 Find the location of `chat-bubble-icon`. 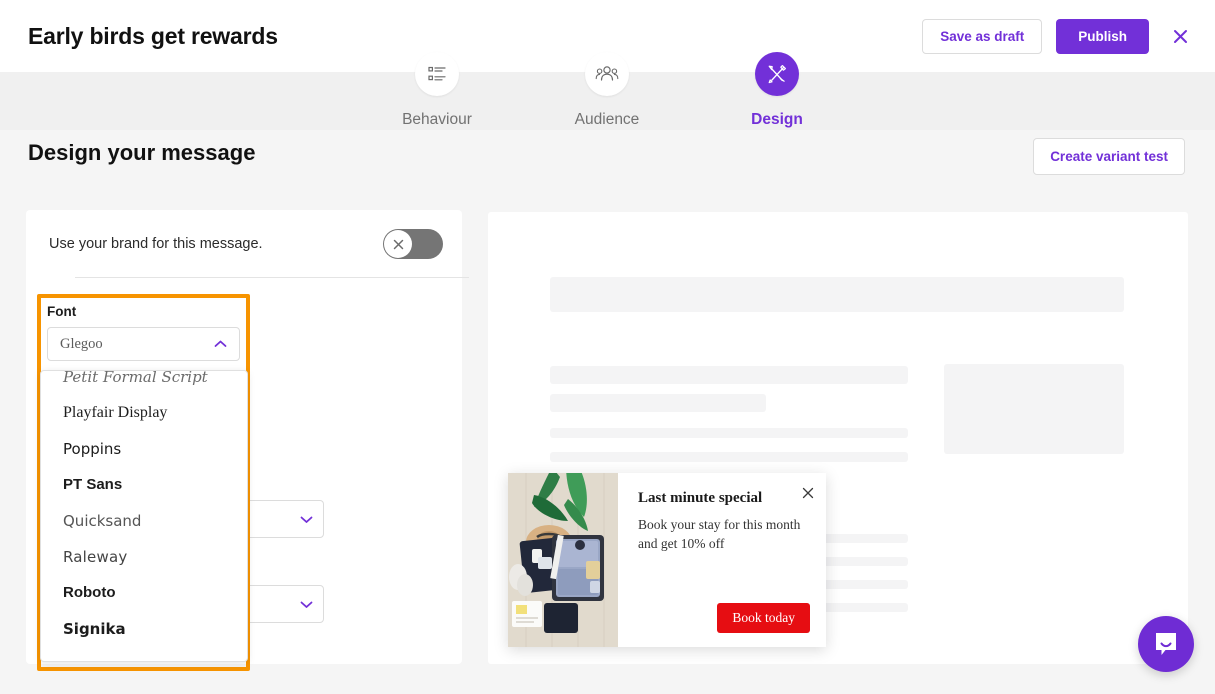

chat-bubble-icon is located at coordinates (1166, 644).